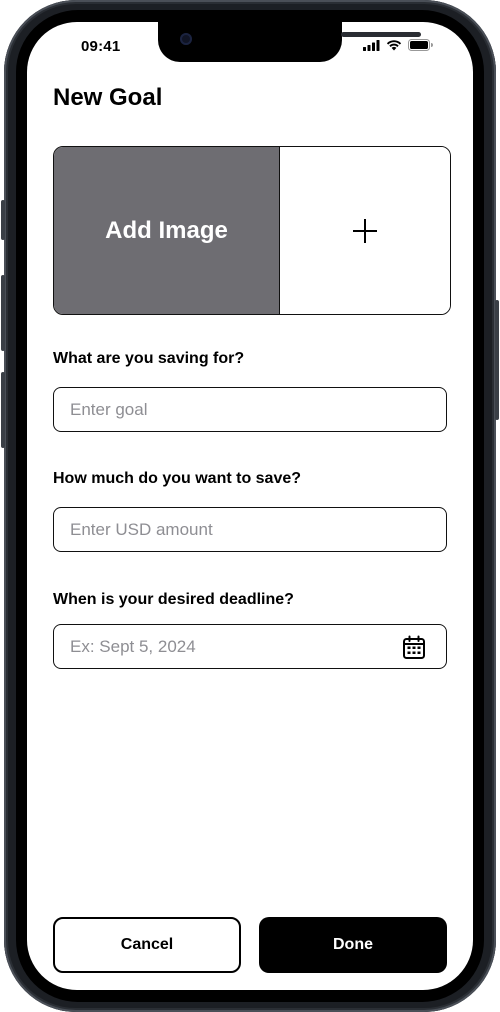 Image resolution: width=500 pixels, height=1012 pixels. Describe the element at coordinates (173, 599) in the screenshot. I see `deadline-label: When is your desired deadline?` at that location.